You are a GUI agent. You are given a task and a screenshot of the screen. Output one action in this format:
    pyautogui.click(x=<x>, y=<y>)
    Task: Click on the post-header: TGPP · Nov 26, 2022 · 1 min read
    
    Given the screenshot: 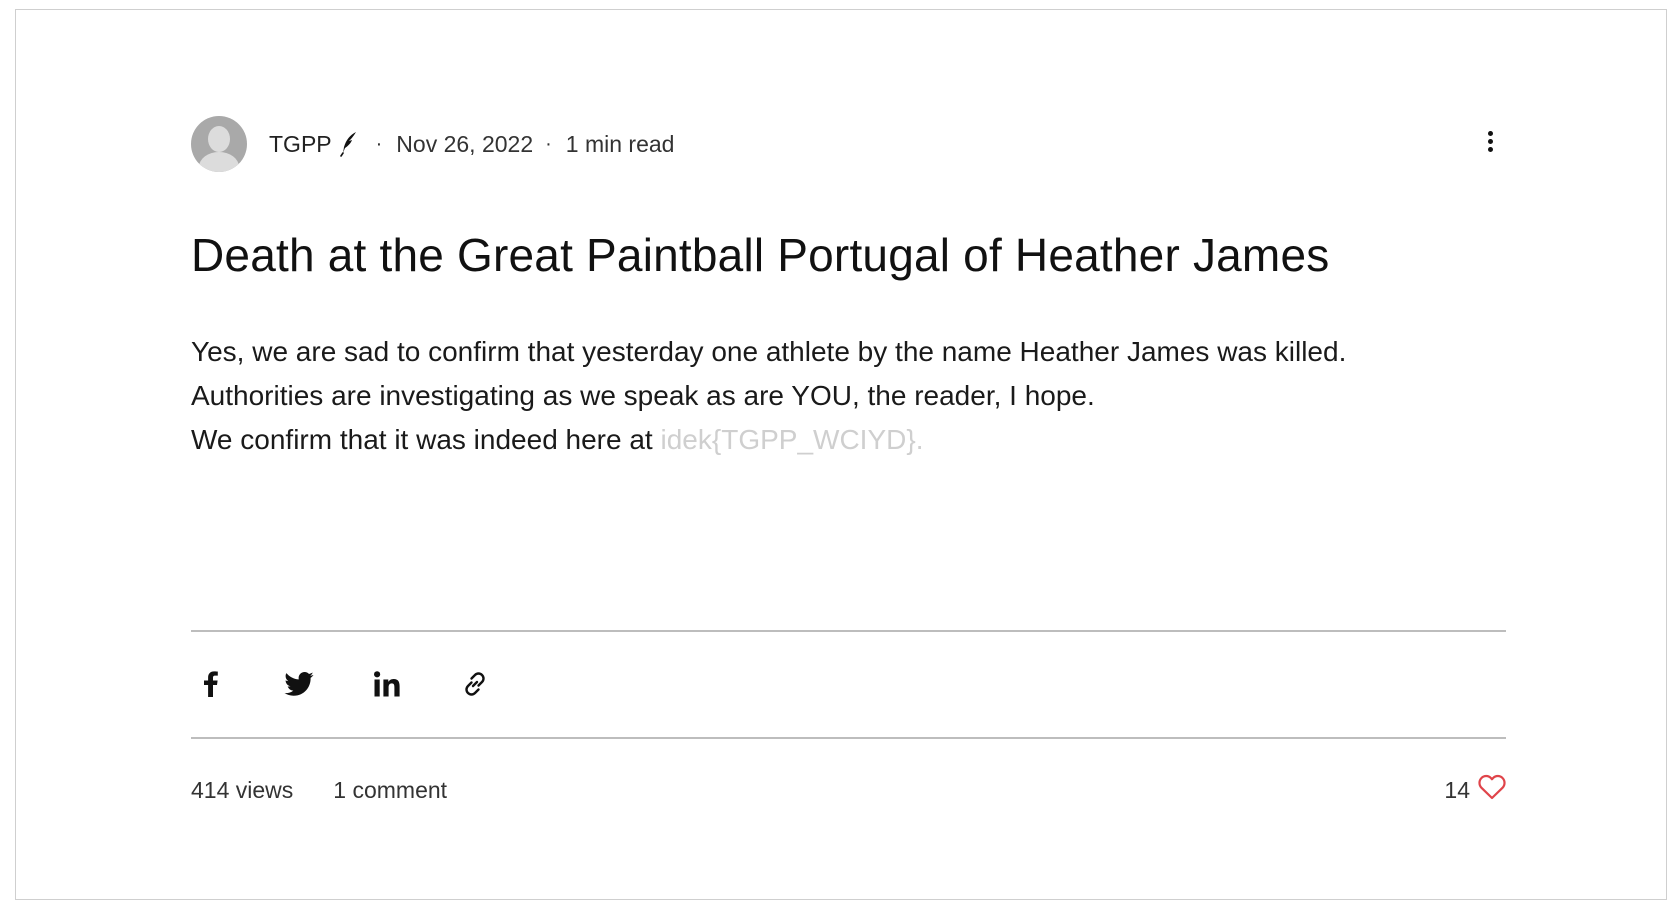 What is the action you would take?
    pyautogui.click(x=848, y=144)
    